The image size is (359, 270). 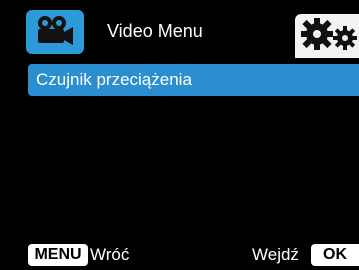 What do you see at coordinates (110, 254) in the screenshot?
I see `back-label: Wróć` at bounding box center [110, 254].